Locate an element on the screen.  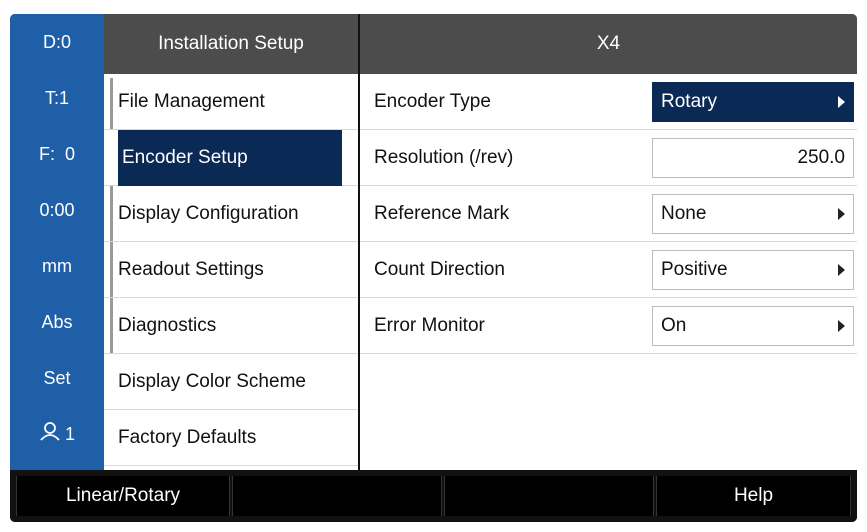
stopwatch-label: 0:00 is located at coordinates (57, 210).